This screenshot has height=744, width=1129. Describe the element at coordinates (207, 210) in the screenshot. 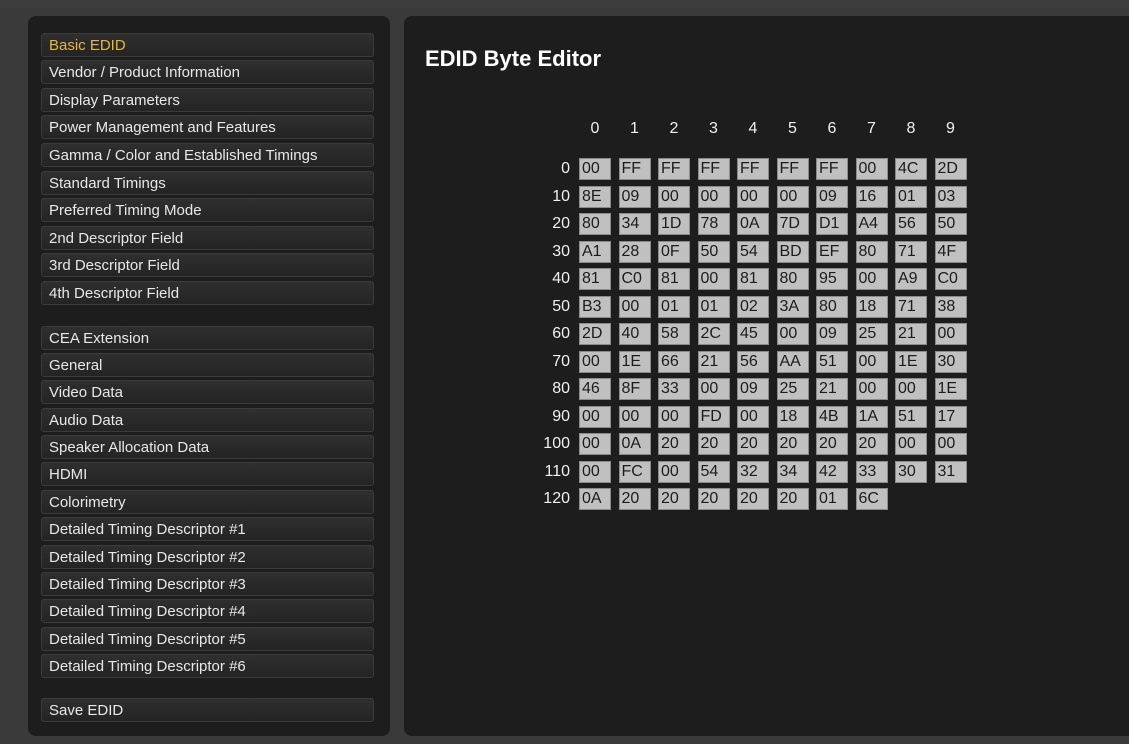

I see `sidebar-item-preferred-timing-mode: Preferred Timing Mode` at that location.